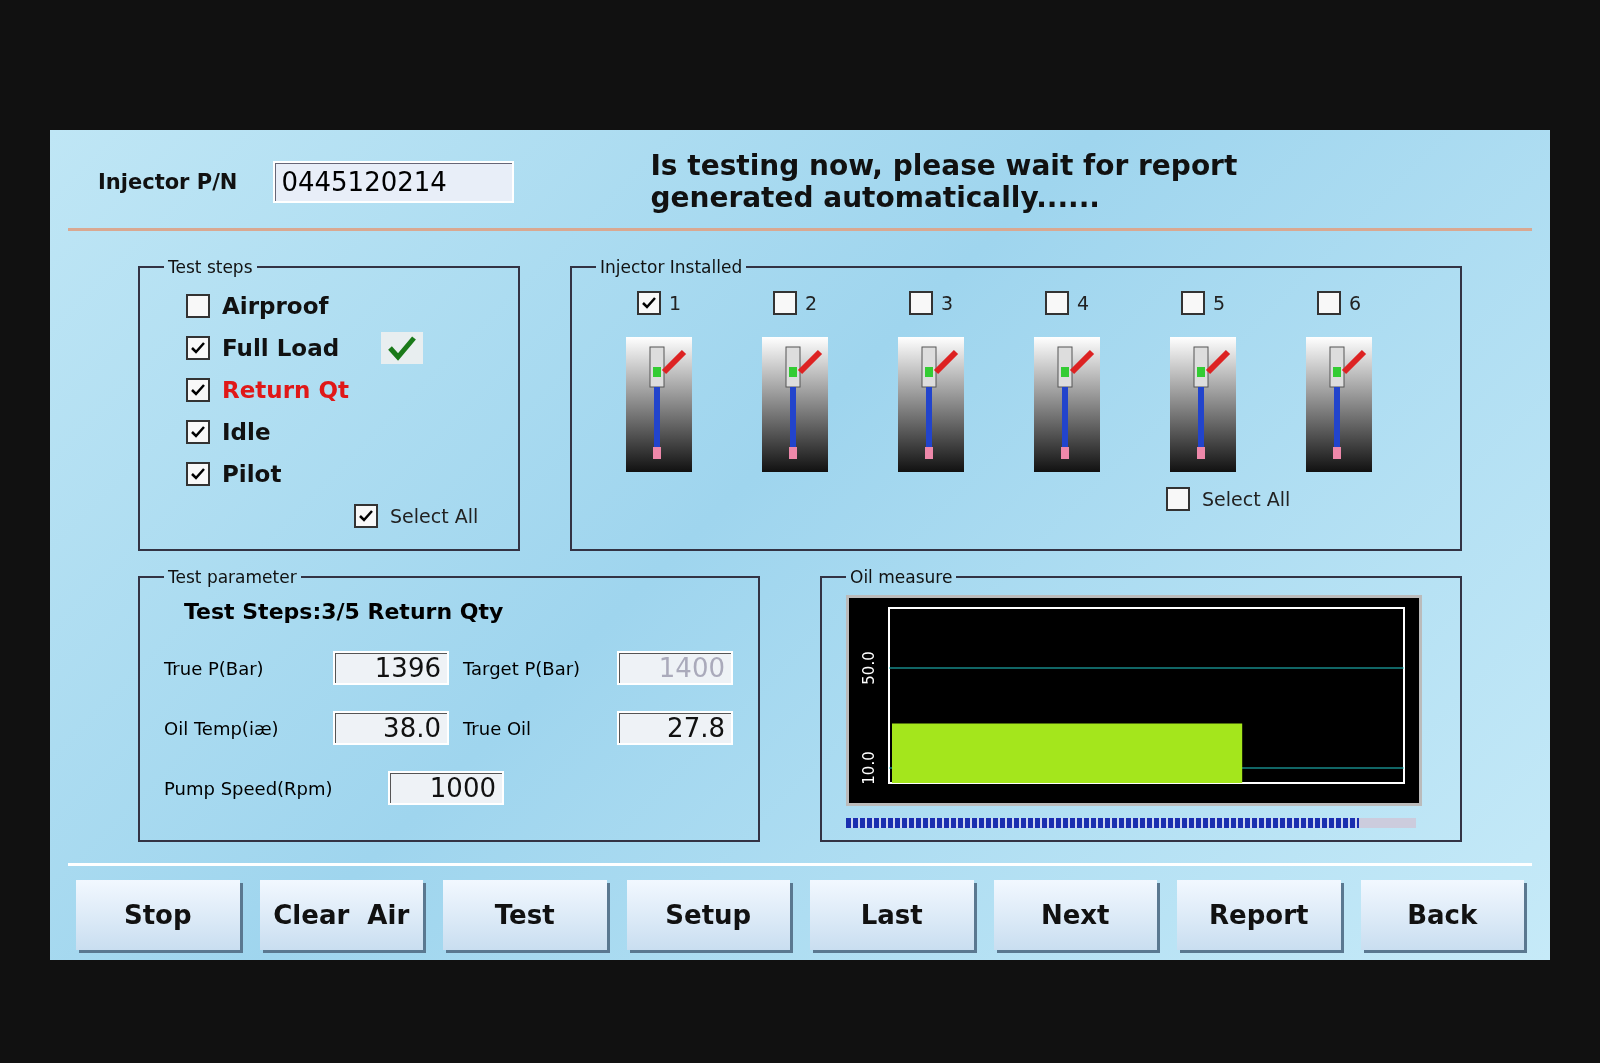  What do you see at coordinates (222, 728) in the screenshot?
I see `parameter-label: Oil Temp(iæ)` at bounding box center [222, 728].